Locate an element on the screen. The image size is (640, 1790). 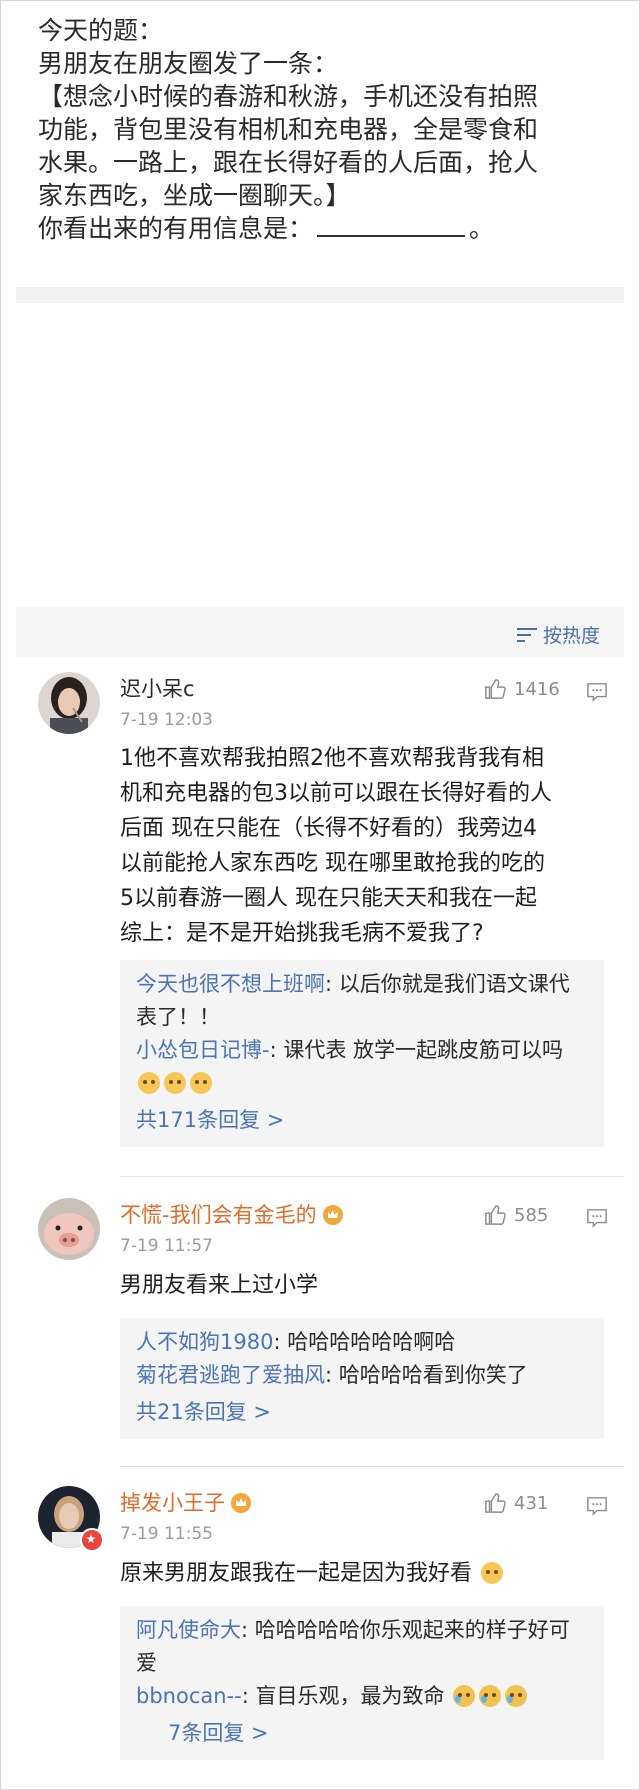
reply-text: : 盲目乐观，最为致命 is located at coordinates (343, 1696).